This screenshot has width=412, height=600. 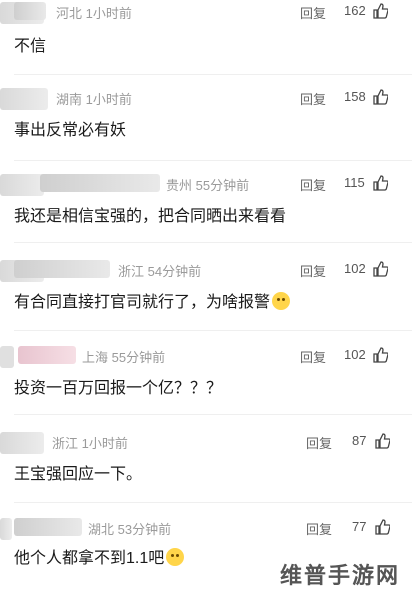 What do you see at coordinates (94, 13) in the screenshot?
I see `comment-location-time: 河北 1小时前` at bounding box center [94, 13].